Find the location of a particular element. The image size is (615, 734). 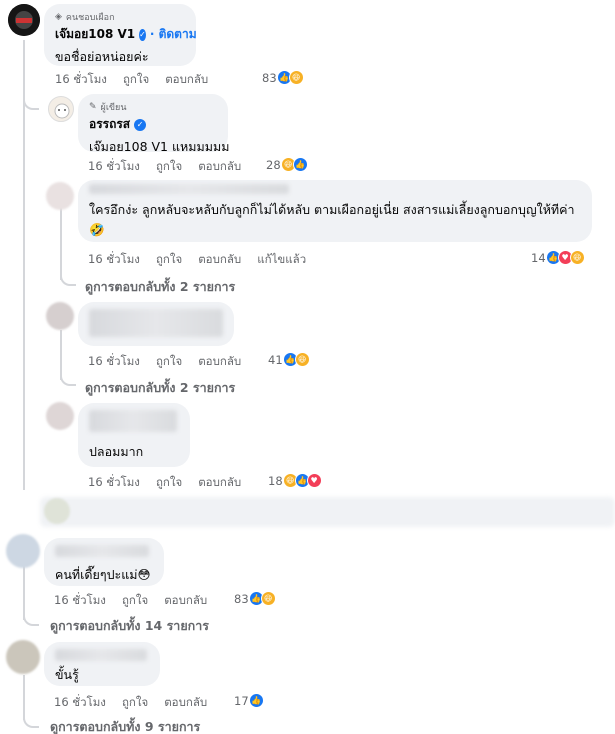

comment-bubble: ✎ ผู้เขียน อรรถรส ✓ เจ๊มอย108 V1 แหมมมมม is located at coordinates (153, 124).